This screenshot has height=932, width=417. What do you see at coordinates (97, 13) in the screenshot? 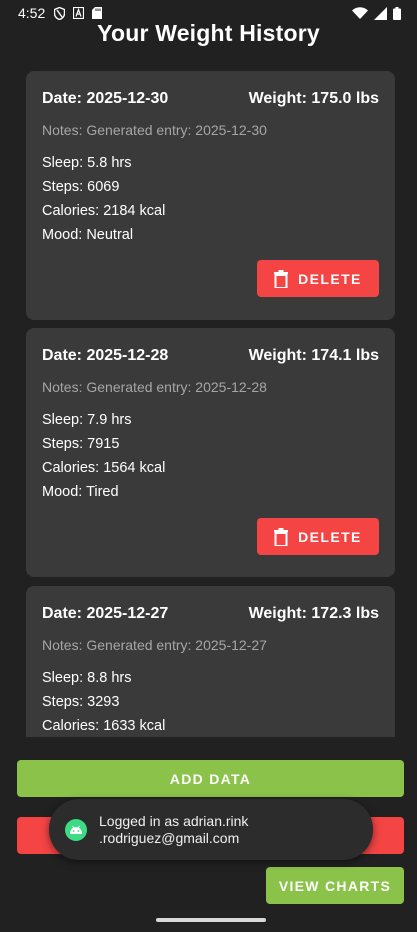
I see `sd-card-icon` at bounding box center [97, 13].